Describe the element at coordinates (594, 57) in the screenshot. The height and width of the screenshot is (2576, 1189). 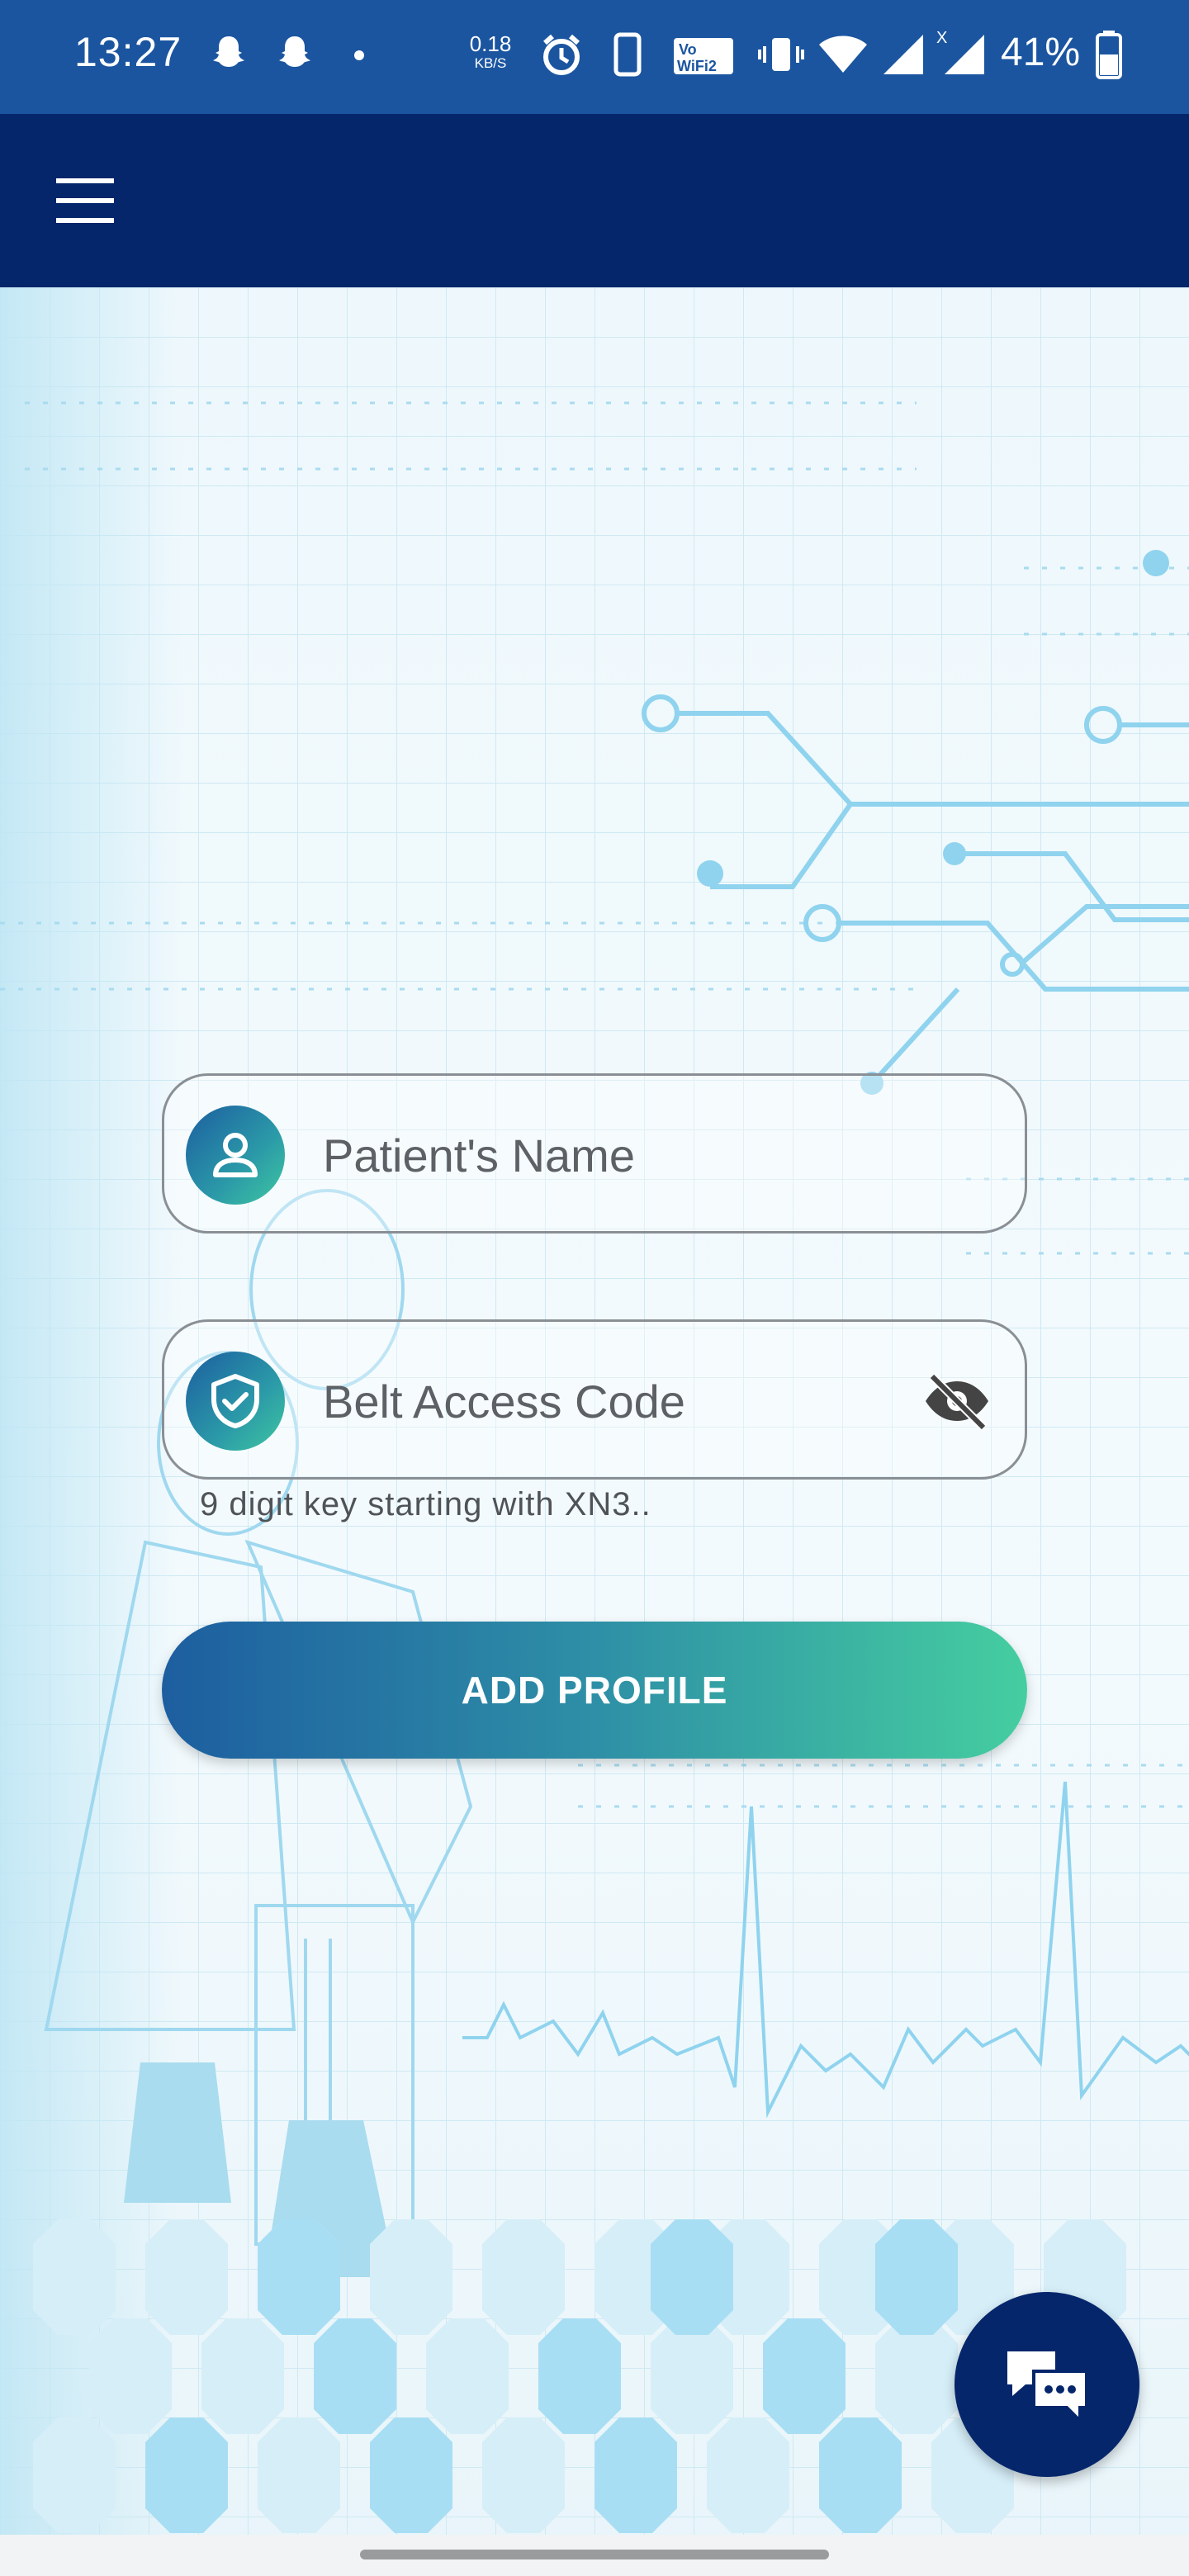
I see `status-bar: 13:27 0.18 KB/S Vo WiFi2 X 41%` at that location.